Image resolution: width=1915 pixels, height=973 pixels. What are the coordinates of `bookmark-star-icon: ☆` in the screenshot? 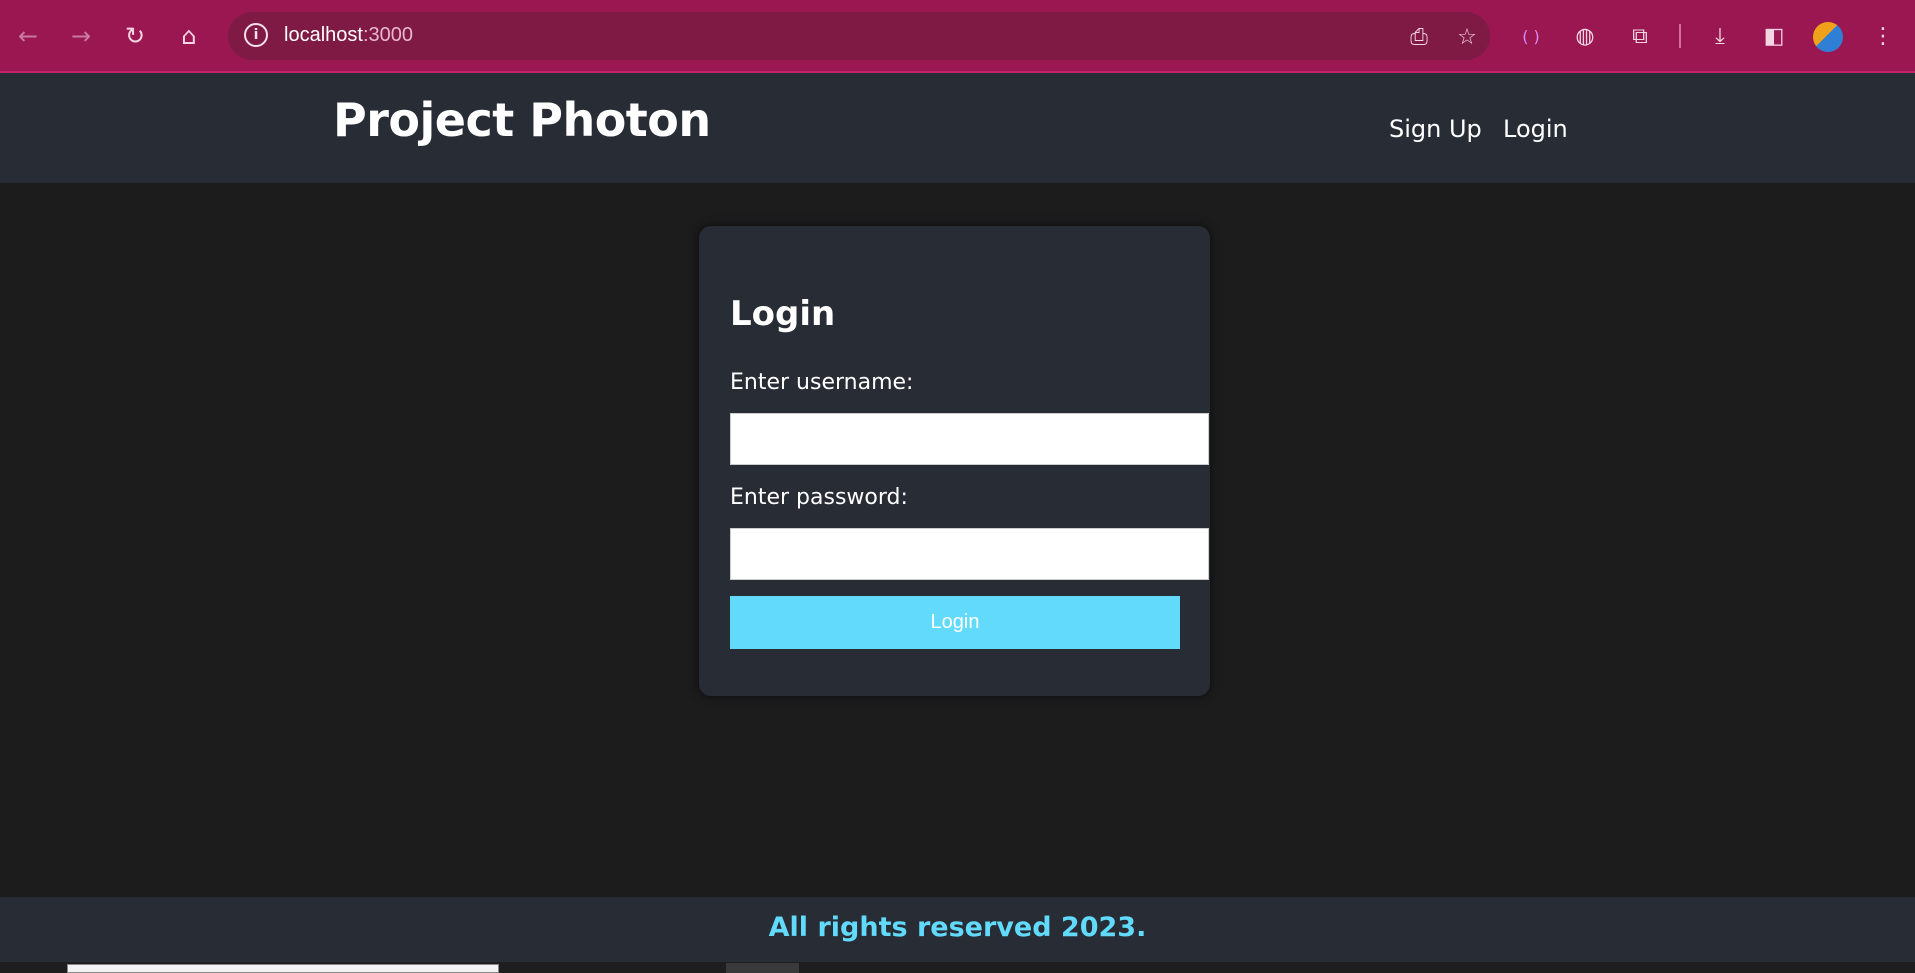 It's located at (1467, 37).